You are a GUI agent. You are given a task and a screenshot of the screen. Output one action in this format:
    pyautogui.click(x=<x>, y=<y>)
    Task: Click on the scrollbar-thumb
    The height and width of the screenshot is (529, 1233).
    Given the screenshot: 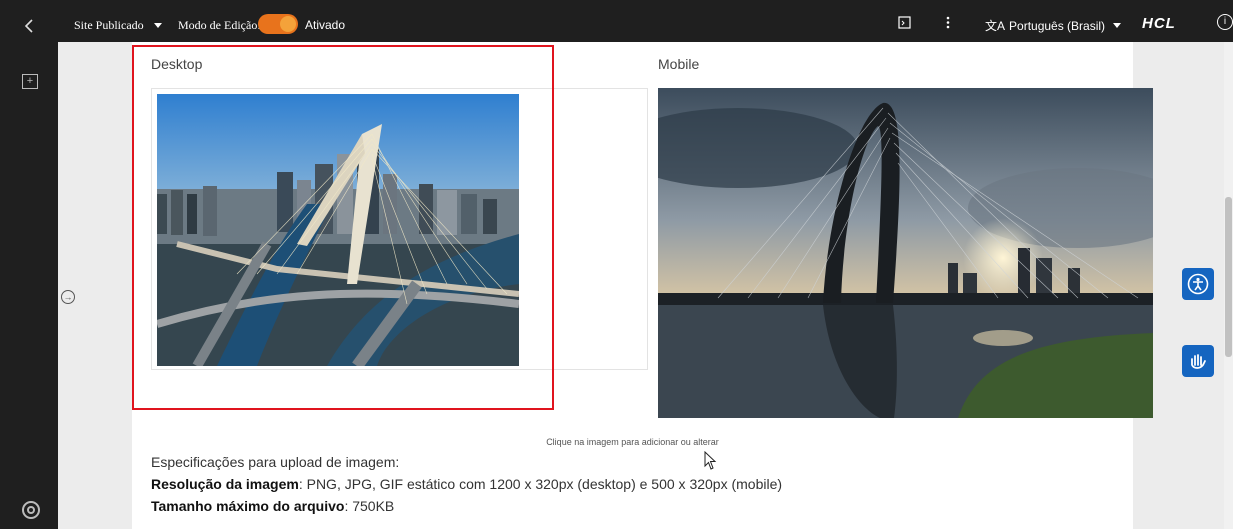 What is the action you would take?
    pyautogui.click(x=1228, y=277)
    